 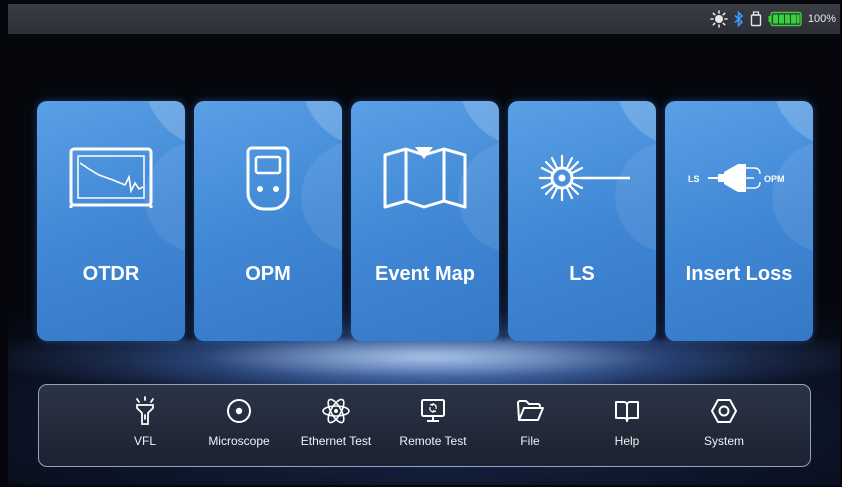 I want to click on dock-label: File, so click(x=530, y=441).